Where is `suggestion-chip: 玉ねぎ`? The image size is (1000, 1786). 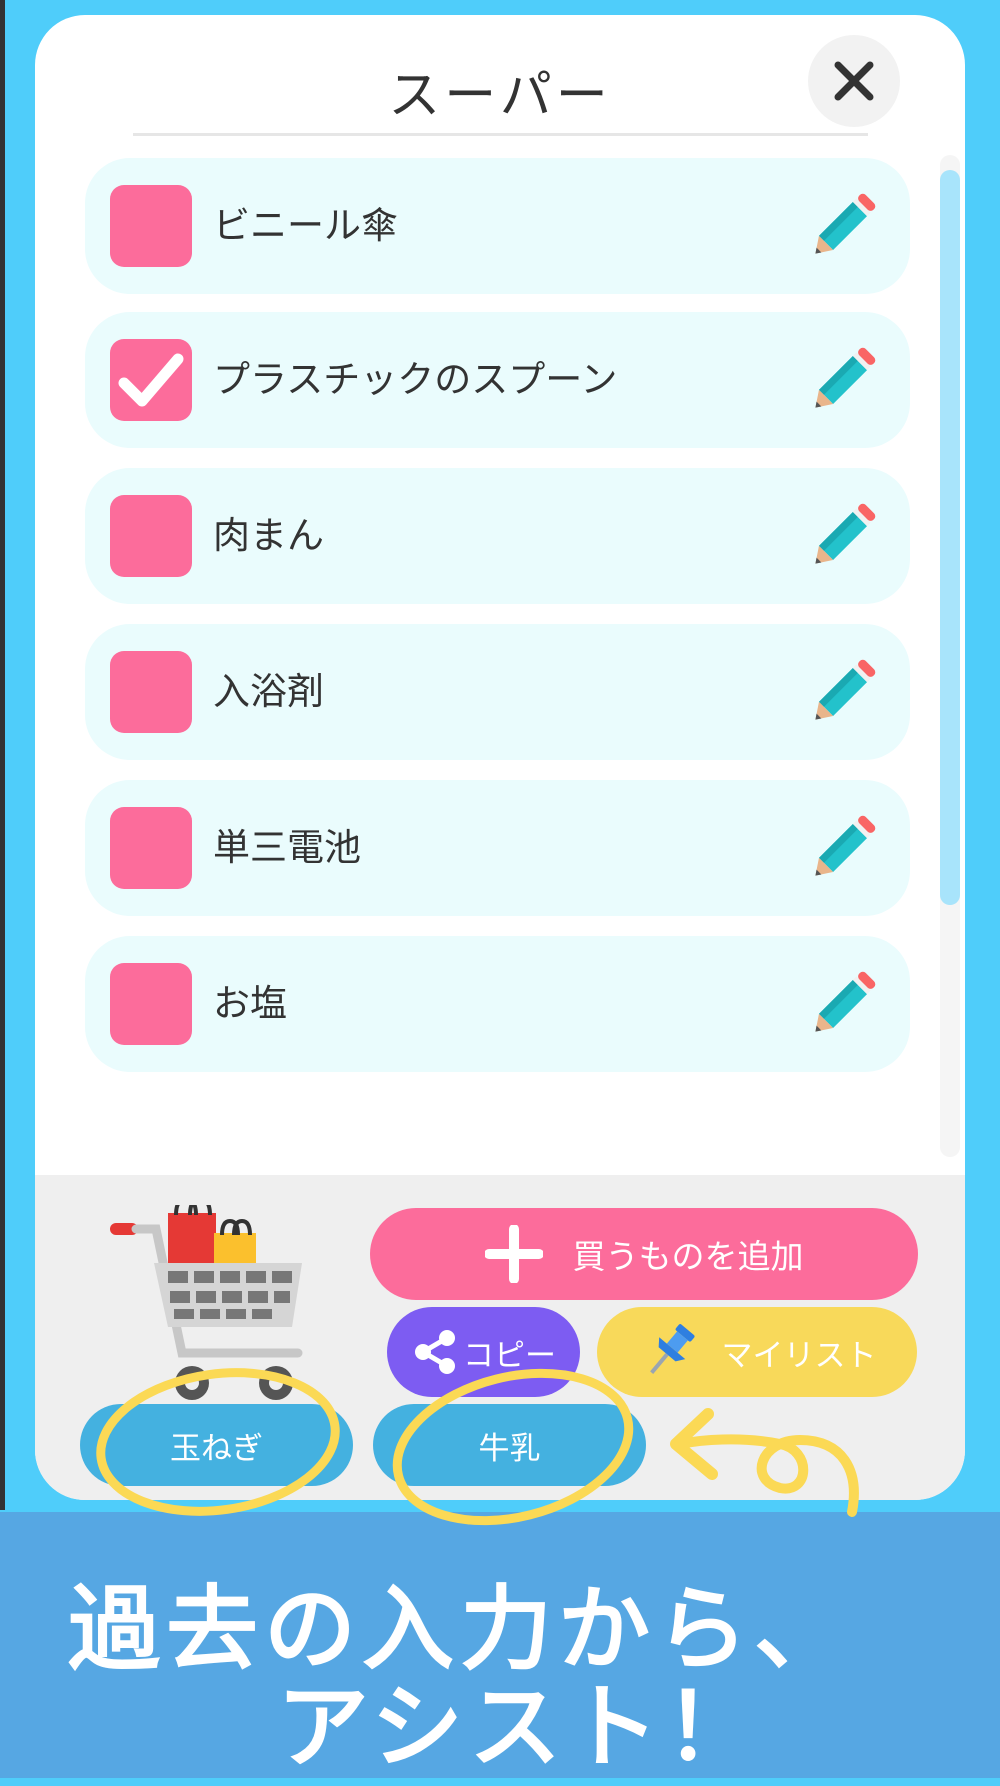
suggestion-chip: 玉ねぎ is located at coordinates (216, 1445).